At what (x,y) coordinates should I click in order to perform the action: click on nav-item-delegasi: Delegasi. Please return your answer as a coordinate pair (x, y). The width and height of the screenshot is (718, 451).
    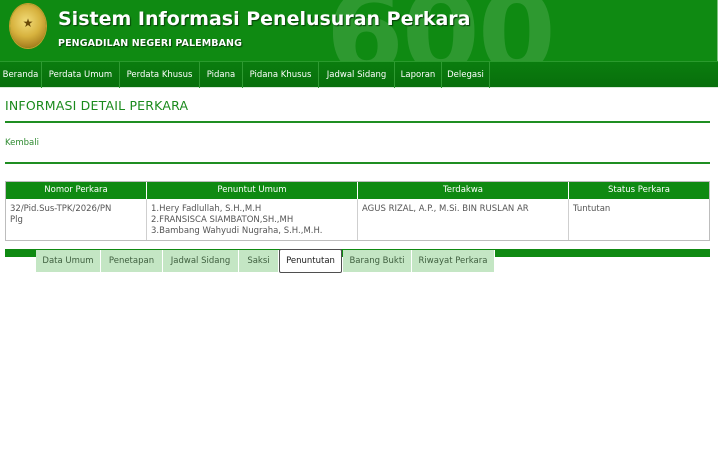
    Looking at the image, I should click on (466, 75).